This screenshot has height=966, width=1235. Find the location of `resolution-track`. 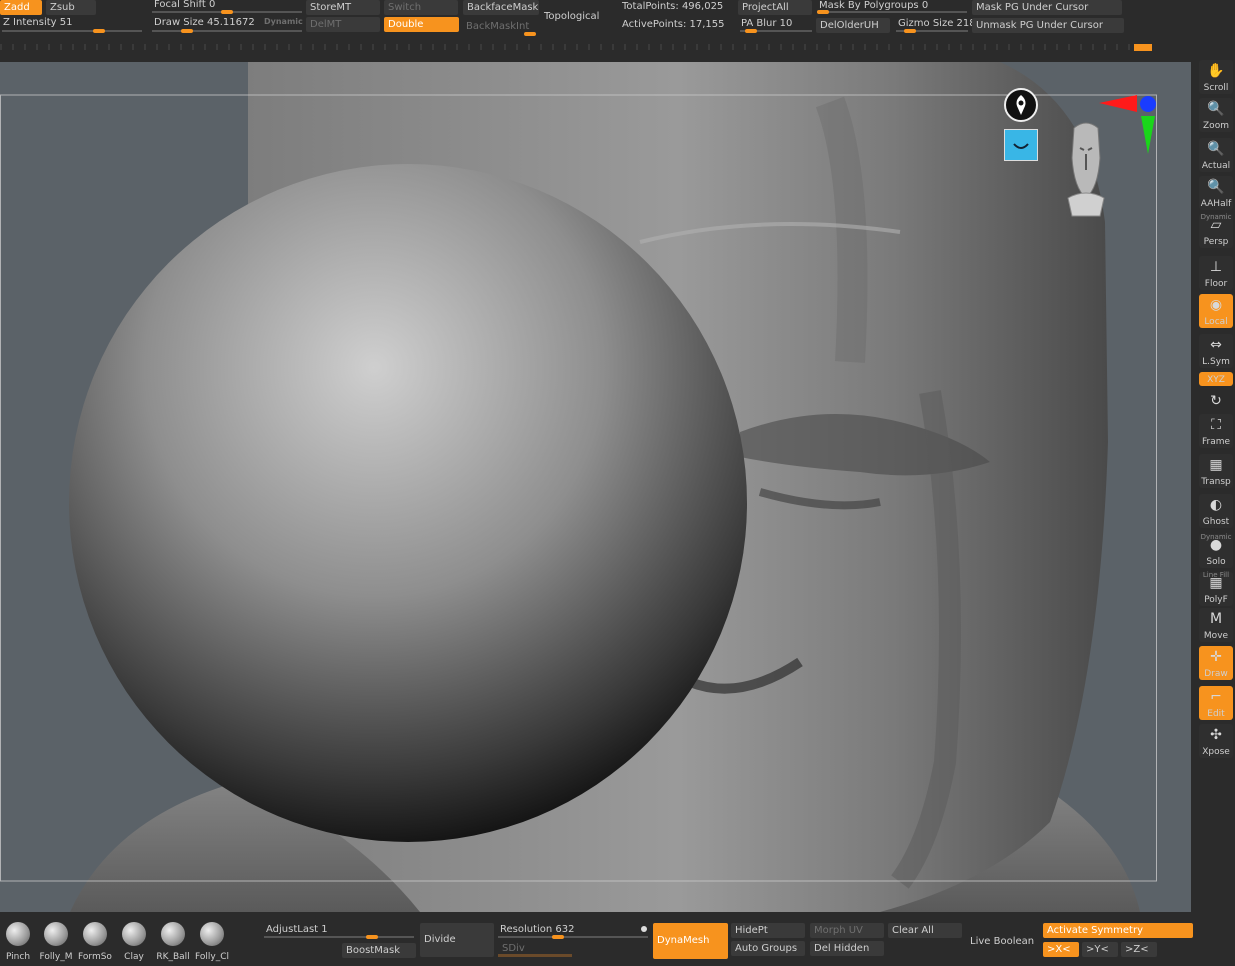

resolution-track is located at coordinates (573, 937).